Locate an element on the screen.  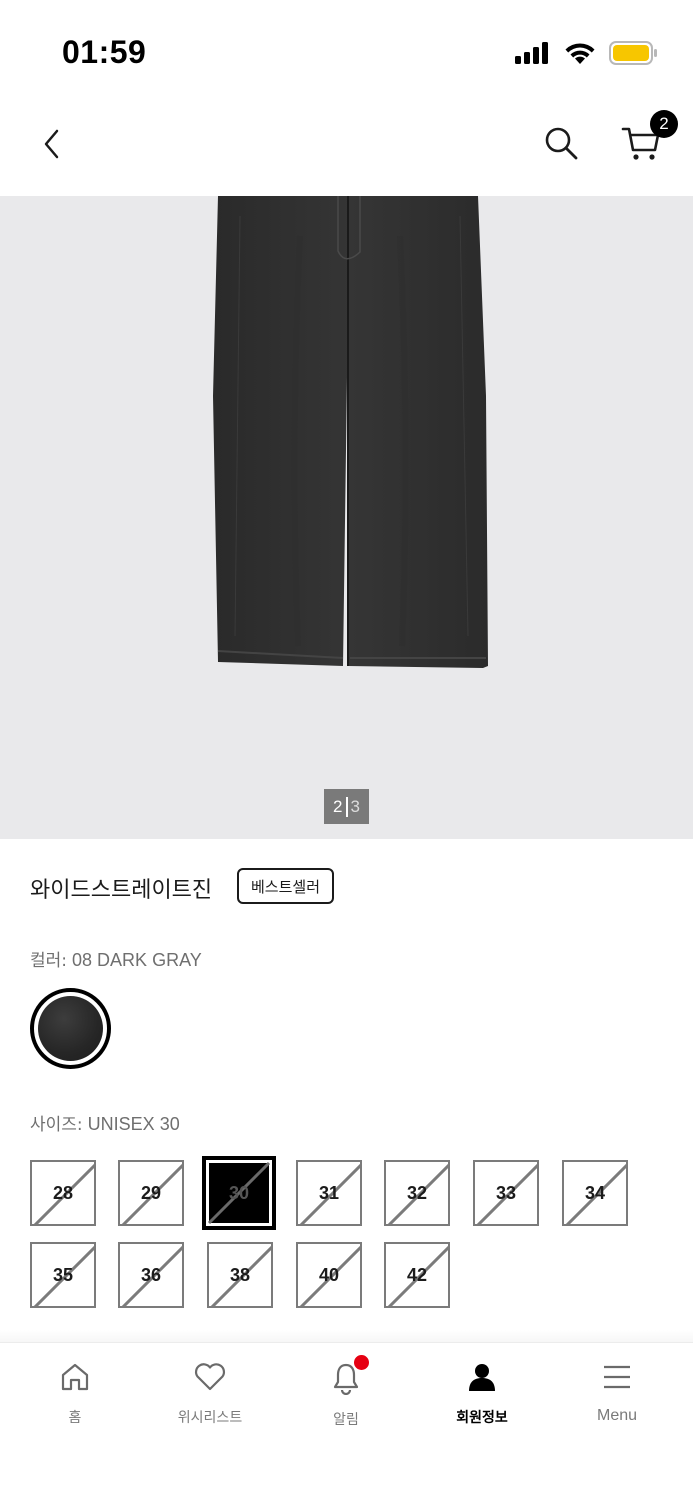
size-option: 33 is located at coordinates (506, 1193).